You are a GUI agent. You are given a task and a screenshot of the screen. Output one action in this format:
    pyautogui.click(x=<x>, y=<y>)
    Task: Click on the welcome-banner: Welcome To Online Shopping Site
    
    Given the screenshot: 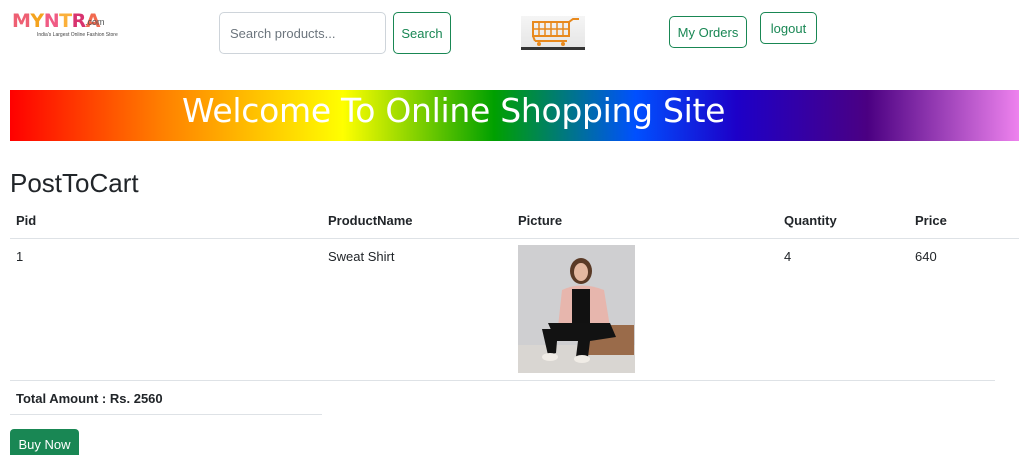 What is the action you would take?
    pyautogui.click(x=514, y=115)
    